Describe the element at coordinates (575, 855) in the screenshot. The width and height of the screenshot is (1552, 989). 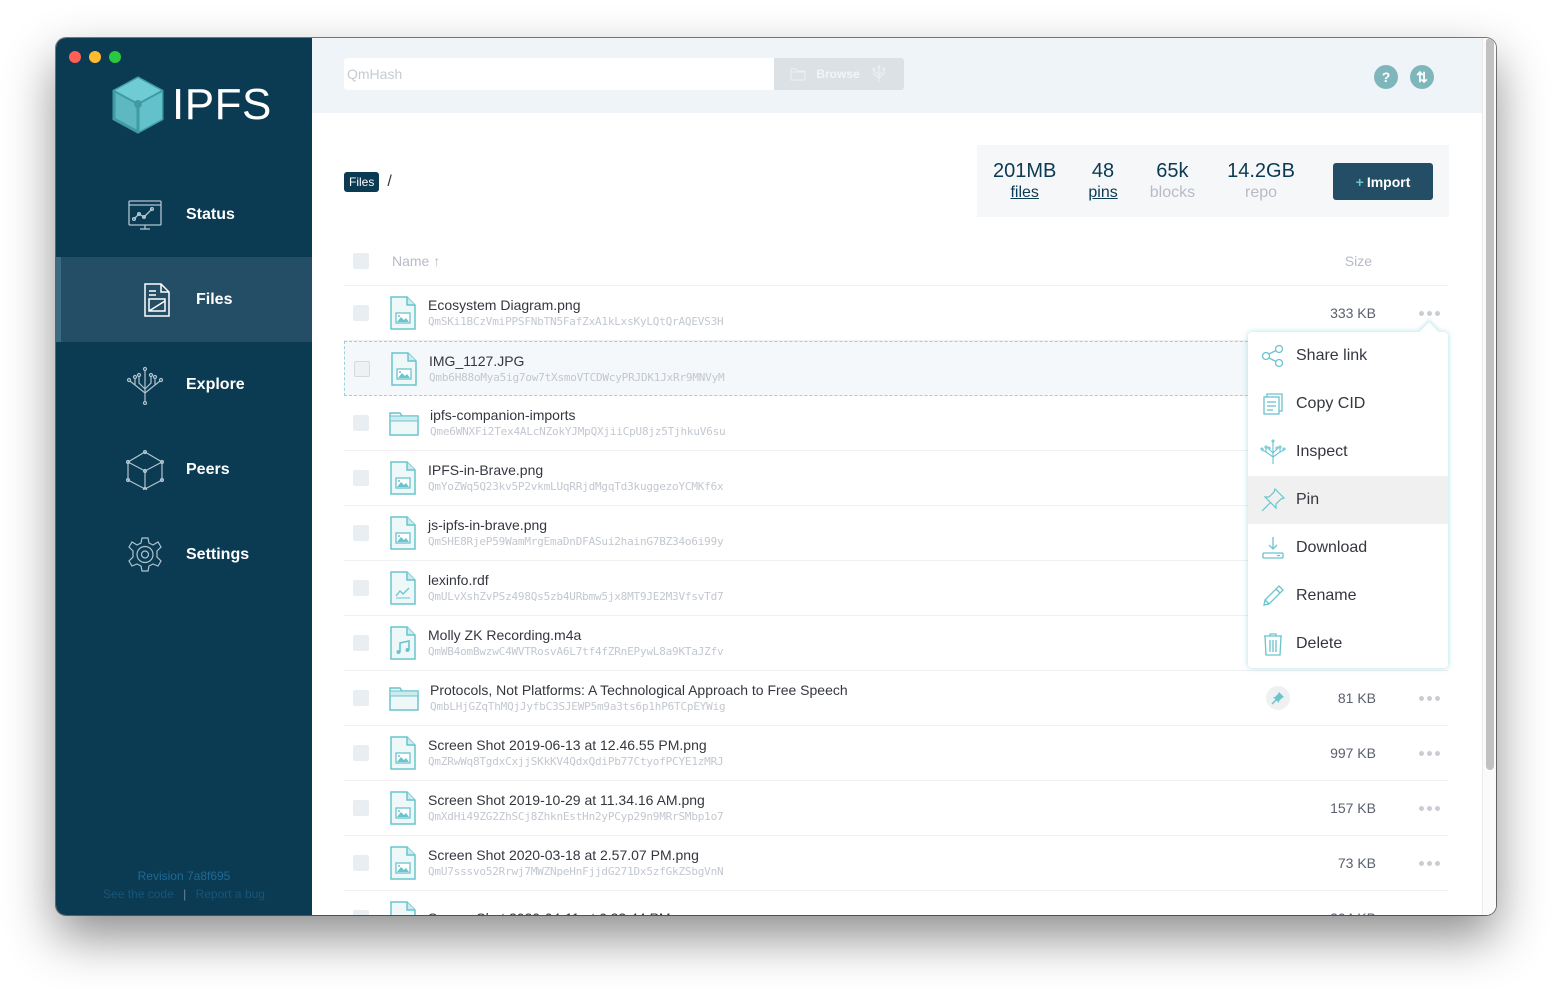
I see `file-name: Screen Shot 2020-03-18 at 2.57.07 PM.png` at that location.